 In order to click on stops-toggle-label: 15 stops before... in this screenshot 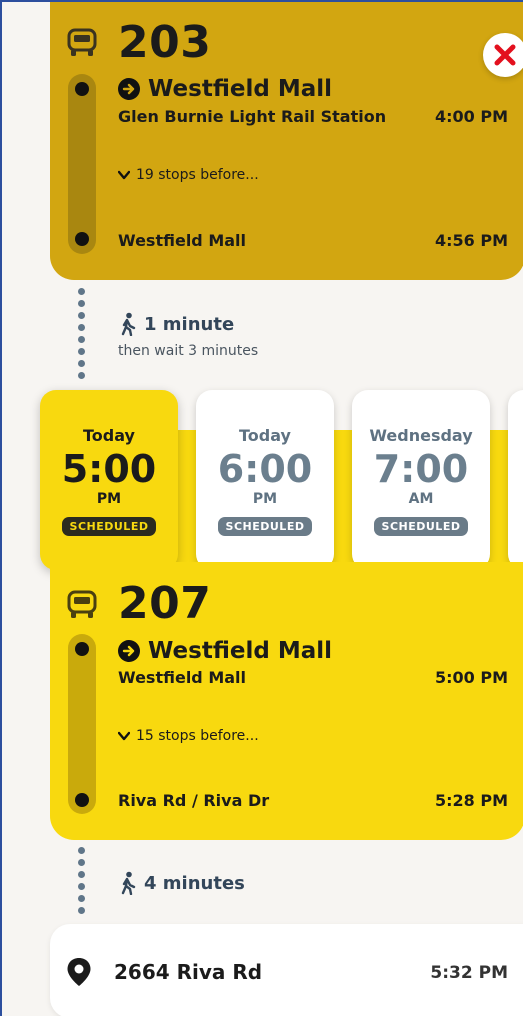, I will do `click(197, 736)`.